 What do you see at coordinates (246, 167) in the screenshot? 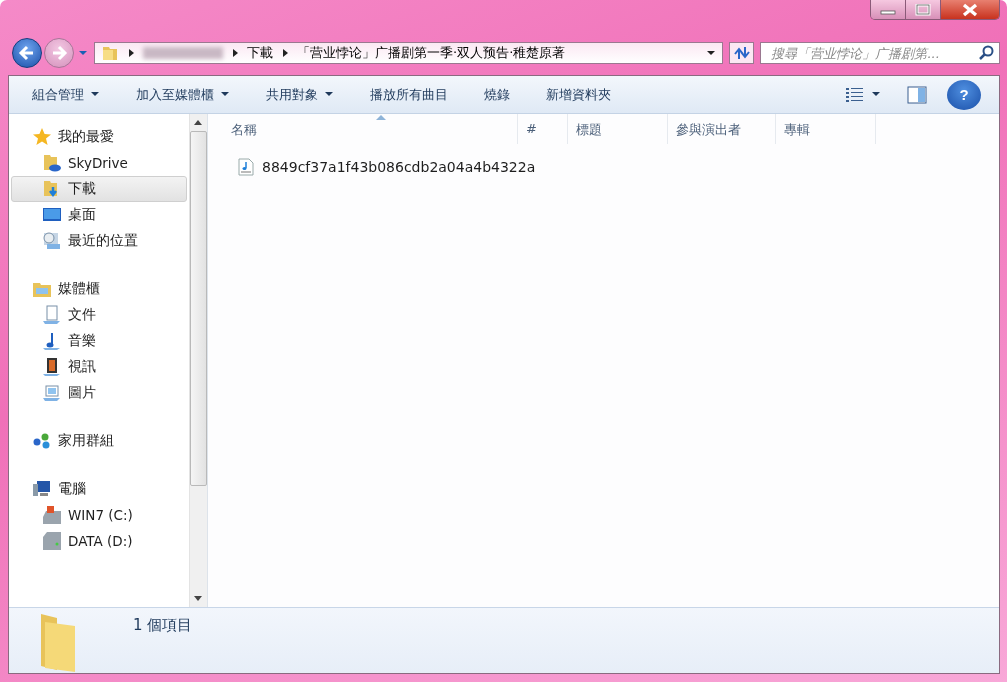
I see `audio-file-icon` at bounding box center [246, 167].